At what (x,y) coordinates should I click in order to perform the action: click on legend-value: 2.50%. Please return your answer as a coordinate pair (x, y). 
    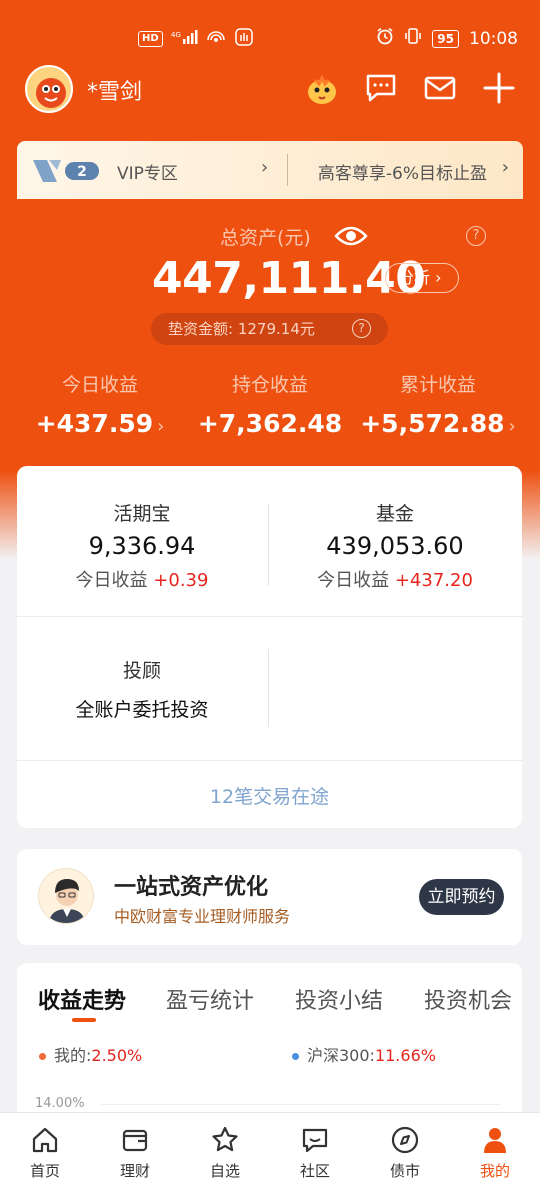
    Looking at the image, I should click on (117, 1055).